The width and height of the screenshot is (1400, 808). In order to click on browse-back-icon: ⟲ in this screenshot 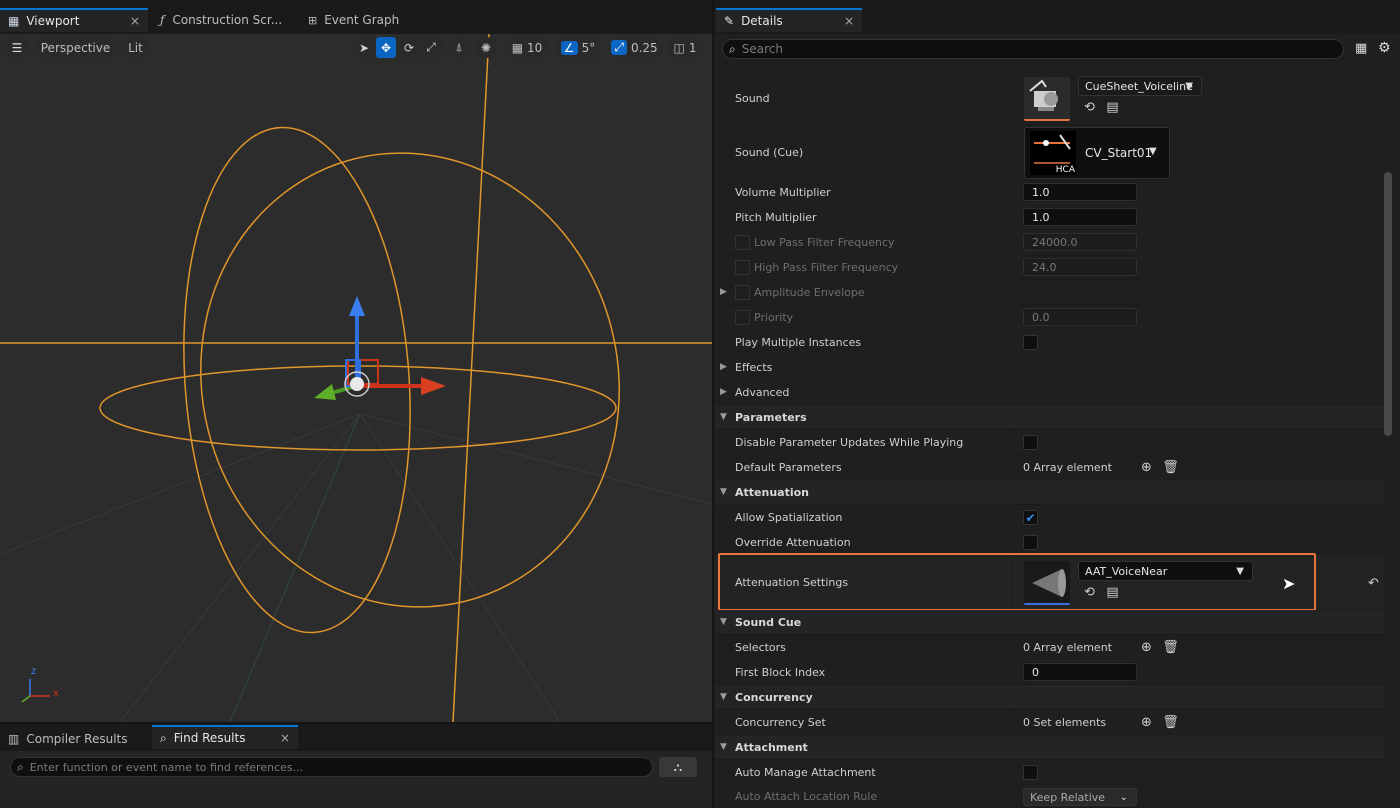, I will do `click(1089, 107)`.